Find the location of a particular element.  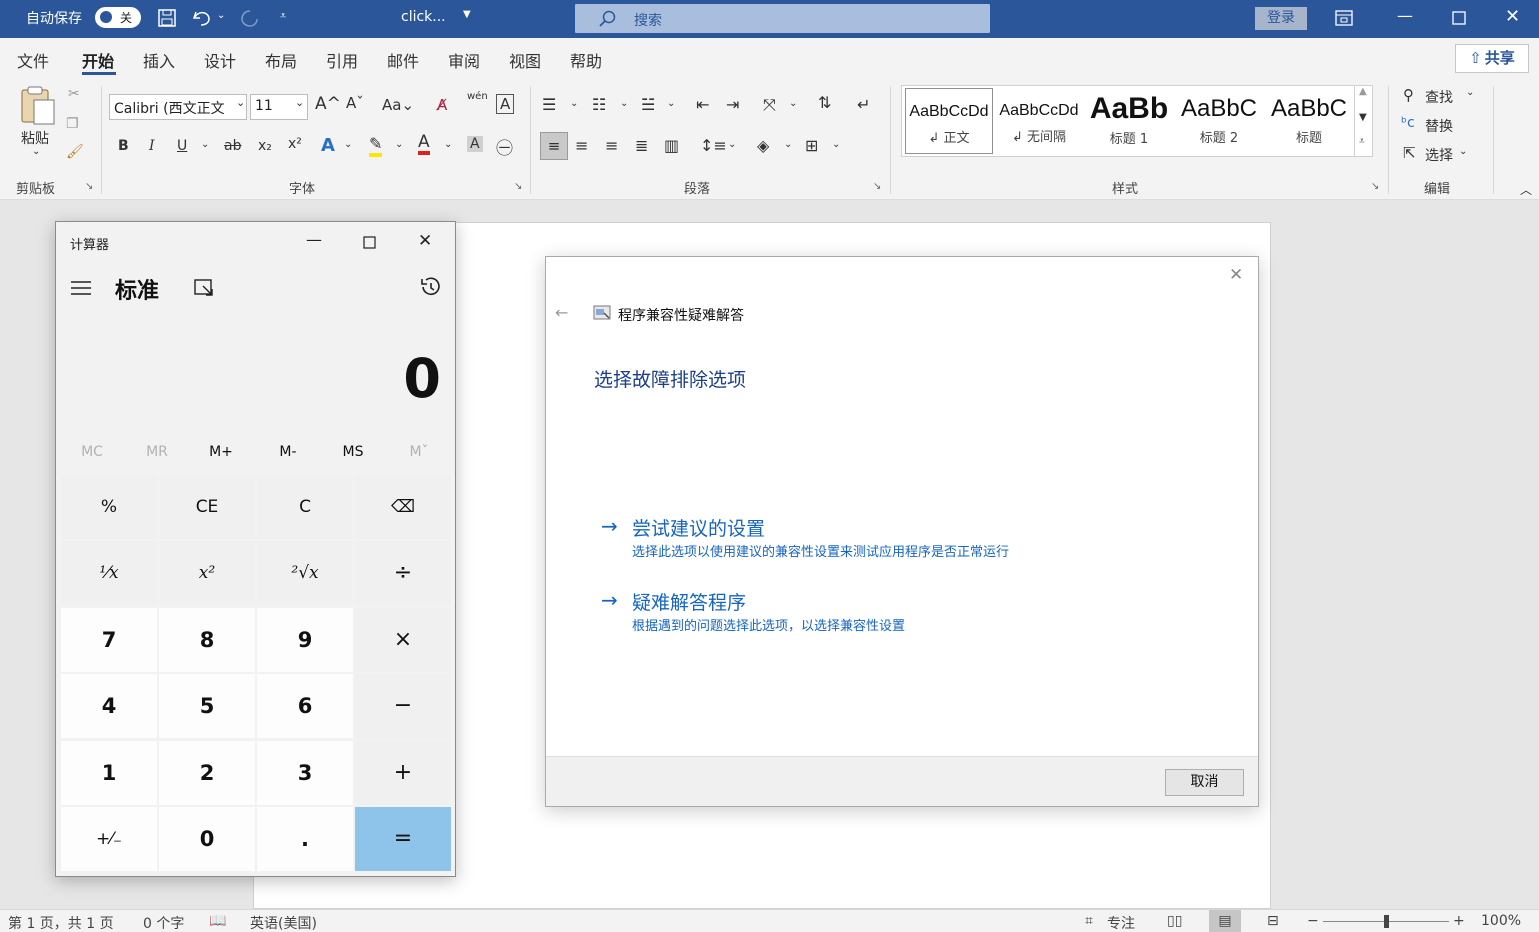

chinese-layout-dropdown-icon: ⌄ is located at coordinates (793, 103).